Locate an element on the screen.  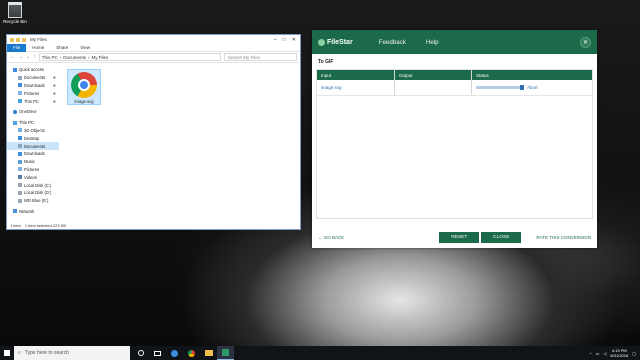
breadcrumb-my-files: My Files is located at coordinates (99, 57).